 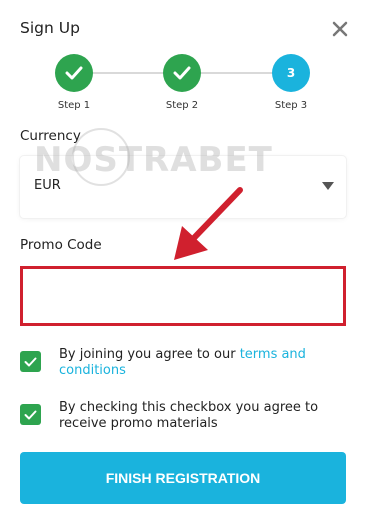 I want to click on step-3-indicator: 3, so click(x=291, y=73).